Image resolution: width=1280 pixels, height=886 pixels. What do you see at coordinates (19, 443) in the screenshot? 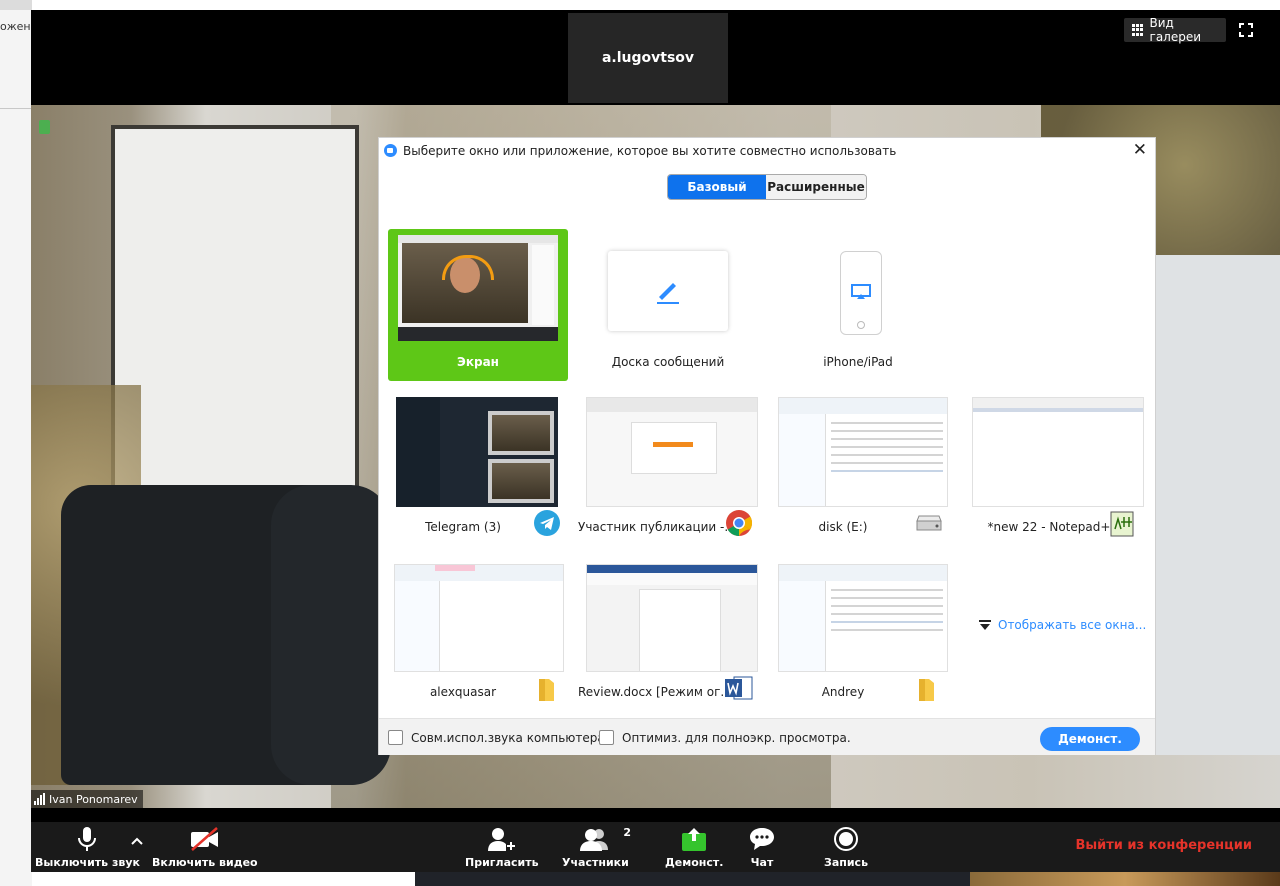
I see `background-window: ожени` at bounding box center [19, 443].